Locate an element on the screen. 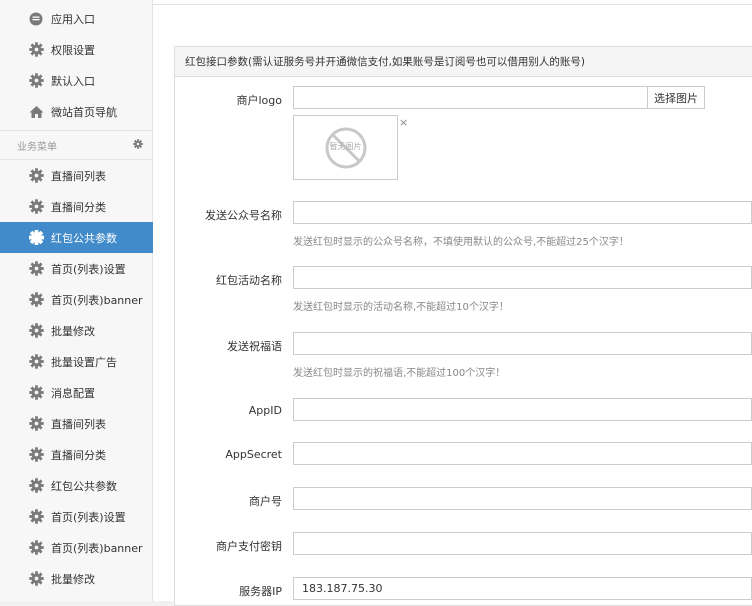 The height and width of the screenshot is (606, 752). logo-path-input is located at coordinates (470, 97).